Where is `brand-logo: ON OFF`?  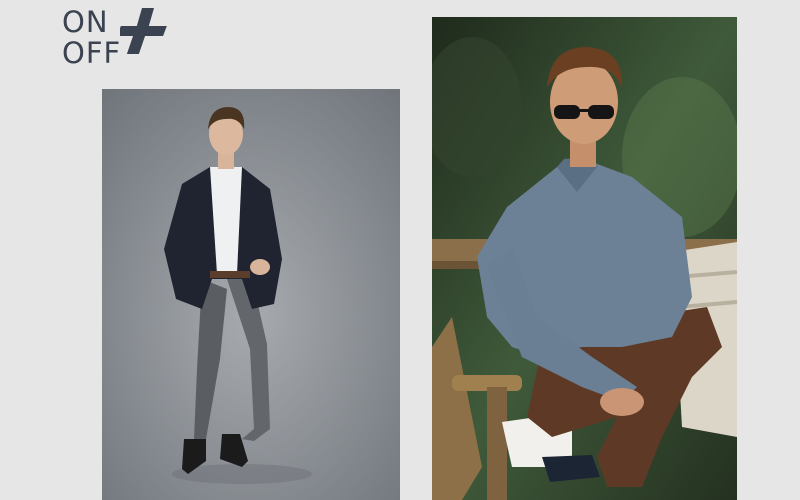
brand-logo: ON OFF is located at coordinates (117, 39).